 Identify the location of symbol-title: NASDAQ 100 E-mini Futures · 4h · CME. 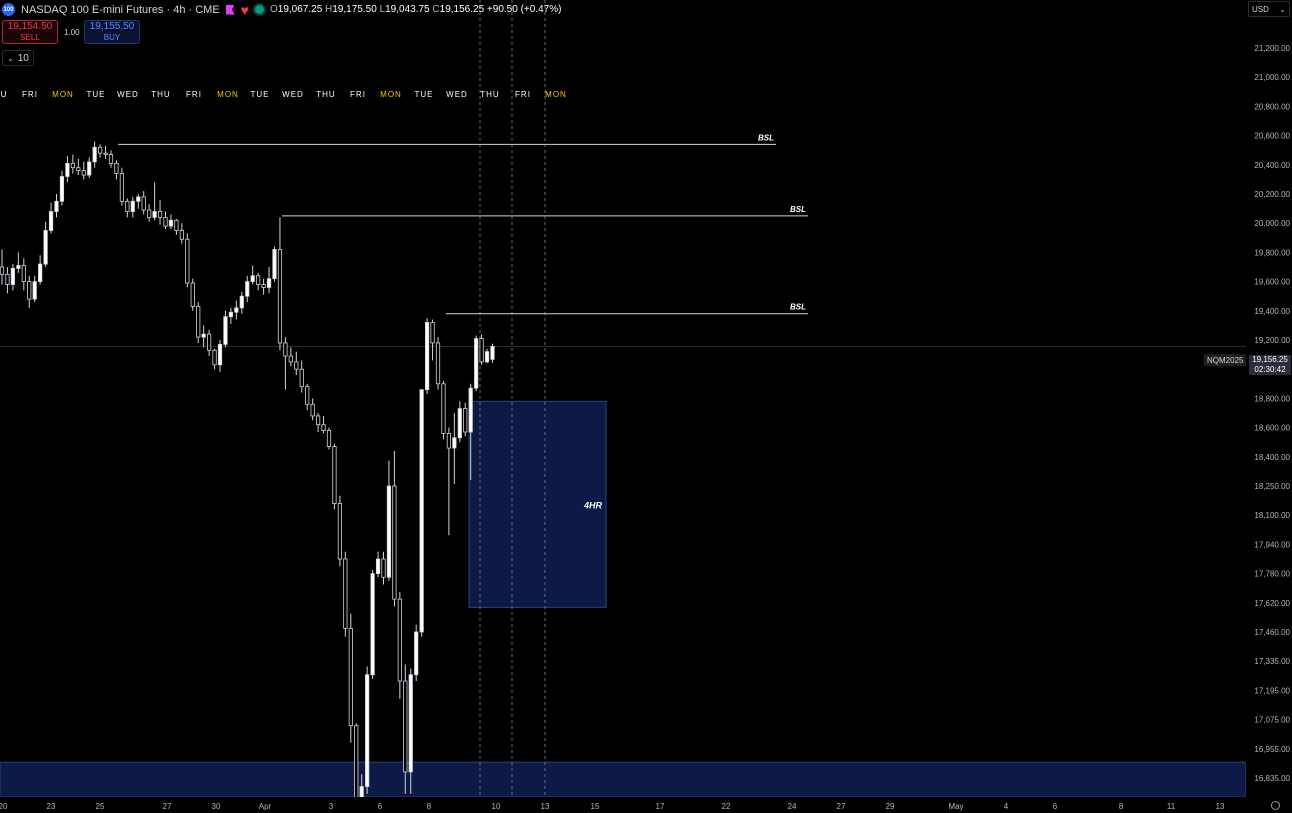
(120, 10).